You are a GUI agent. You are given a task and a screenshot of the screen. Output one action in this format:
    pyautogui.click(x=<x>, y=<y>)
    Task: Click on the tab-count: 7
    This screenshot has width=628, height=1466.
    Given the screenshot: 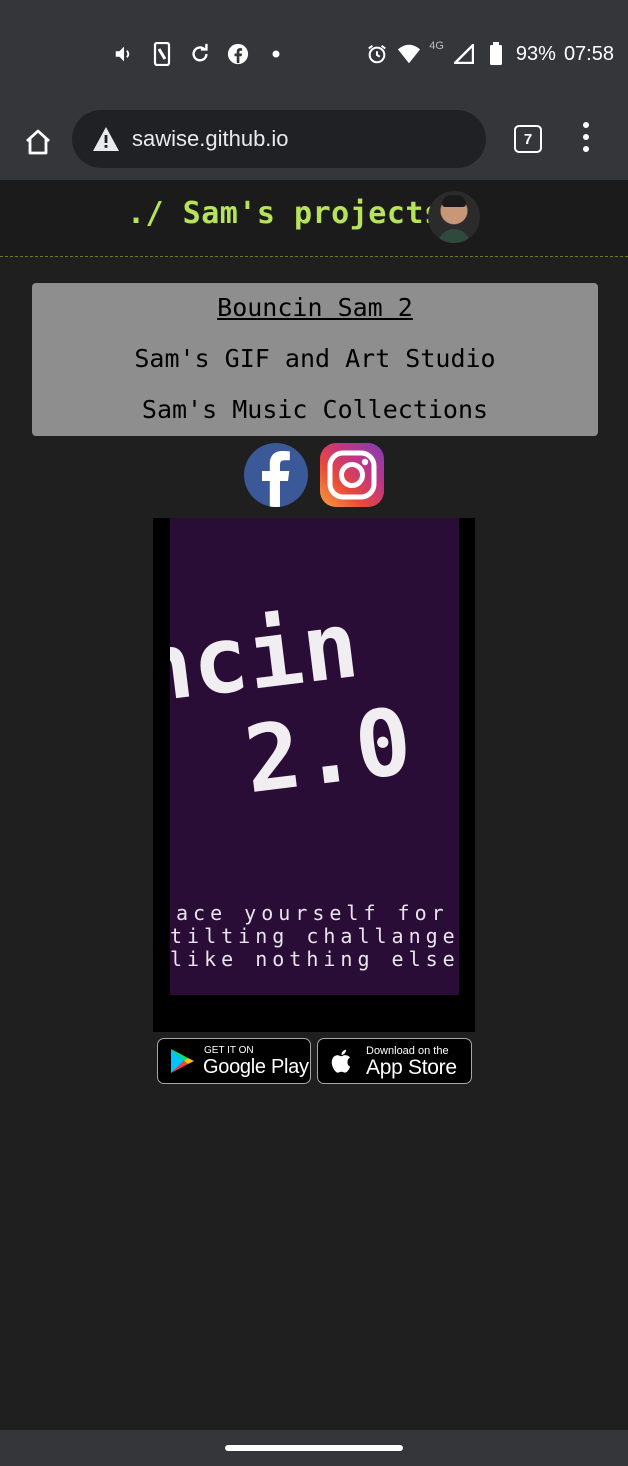 What is the action you would take?
    pyautogui.click(x=528, y=139)
    